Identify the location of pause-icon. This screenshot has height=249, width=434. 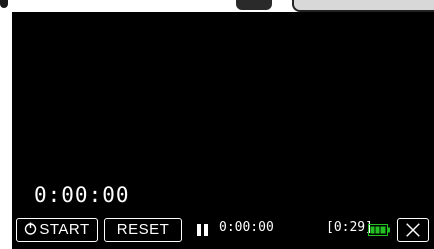
(203, 230).